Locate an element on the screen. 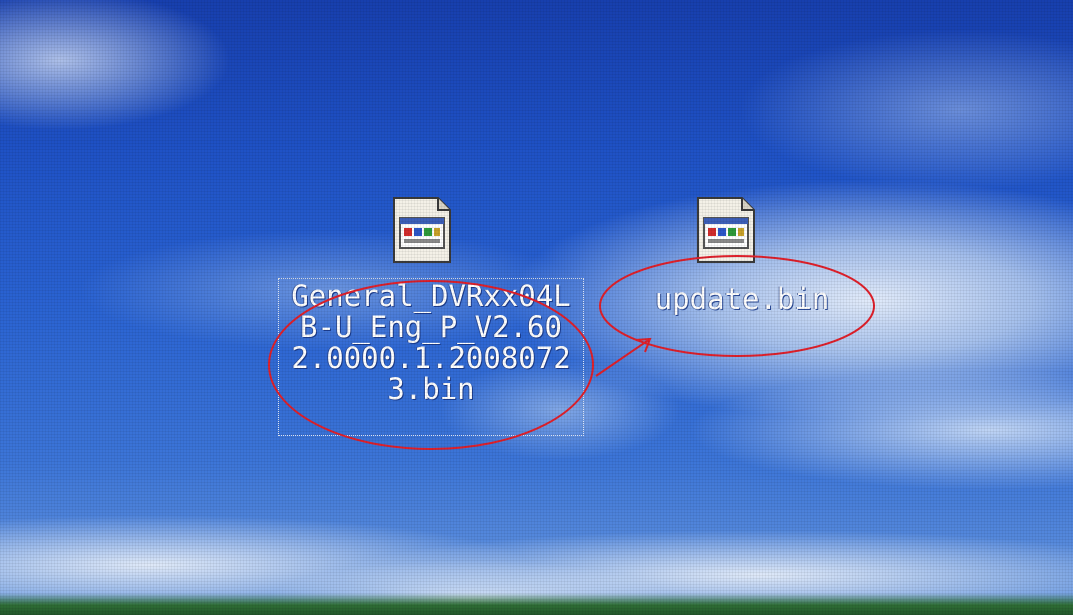  arrow-rename is located at coordinates (623, 357).